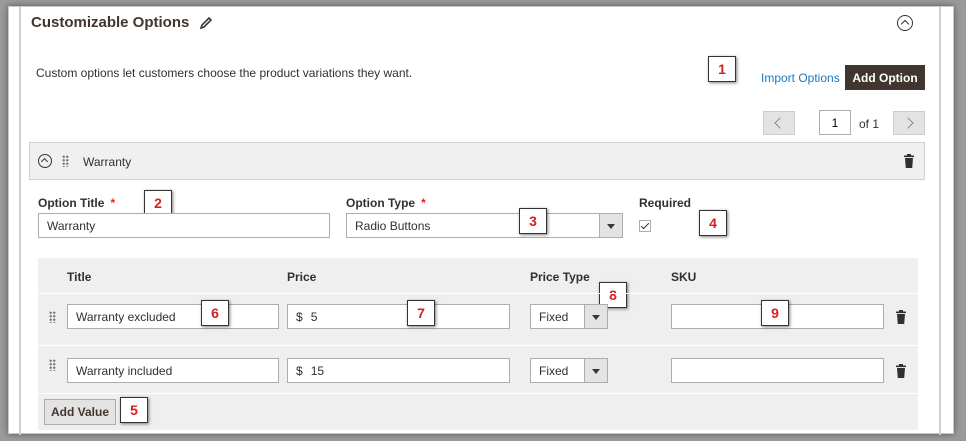 This screenshot has width=966, height=441. Describe the element at coordinates (775, 313) in the screenshot. I see `callout-9: 9` at that location.